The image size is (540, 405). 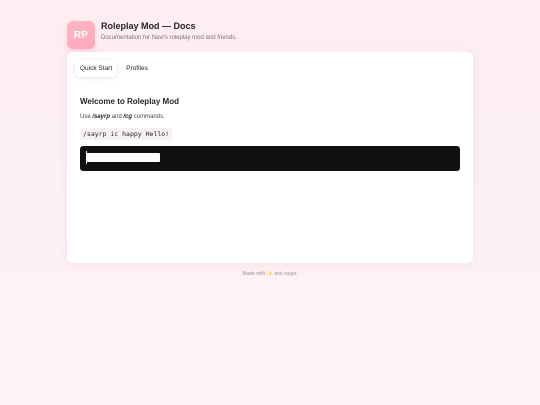 What do you see at coordinates (129, 101) in the screenshot?
I see `section-heading: Welcome to Roleplay Mod` at bounding box center [129, 101].